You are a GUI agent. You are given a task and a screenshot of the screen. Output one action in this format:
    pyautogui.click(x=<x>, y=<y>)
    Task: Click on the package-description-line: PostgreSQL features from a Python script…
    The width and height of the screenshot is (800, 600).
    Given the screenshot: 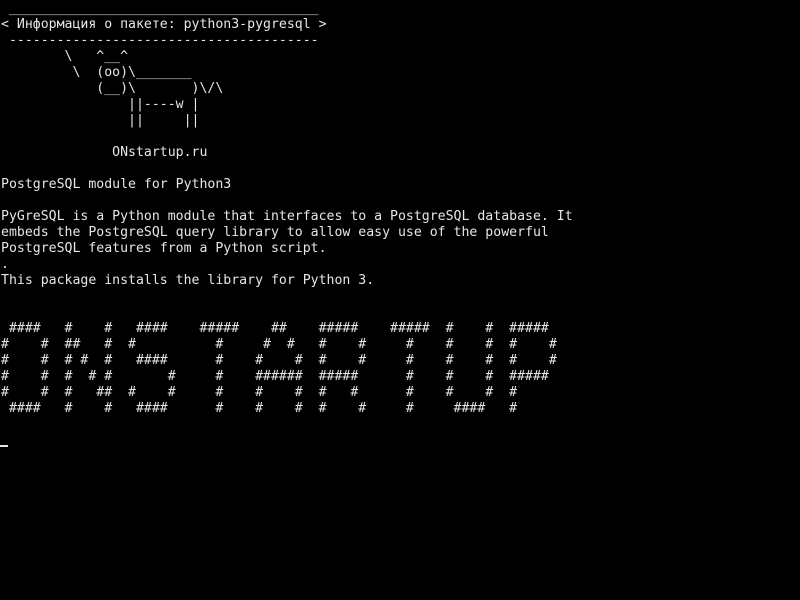 What is the action you would take?
    pyautogui.click(x=164, y=248)
    